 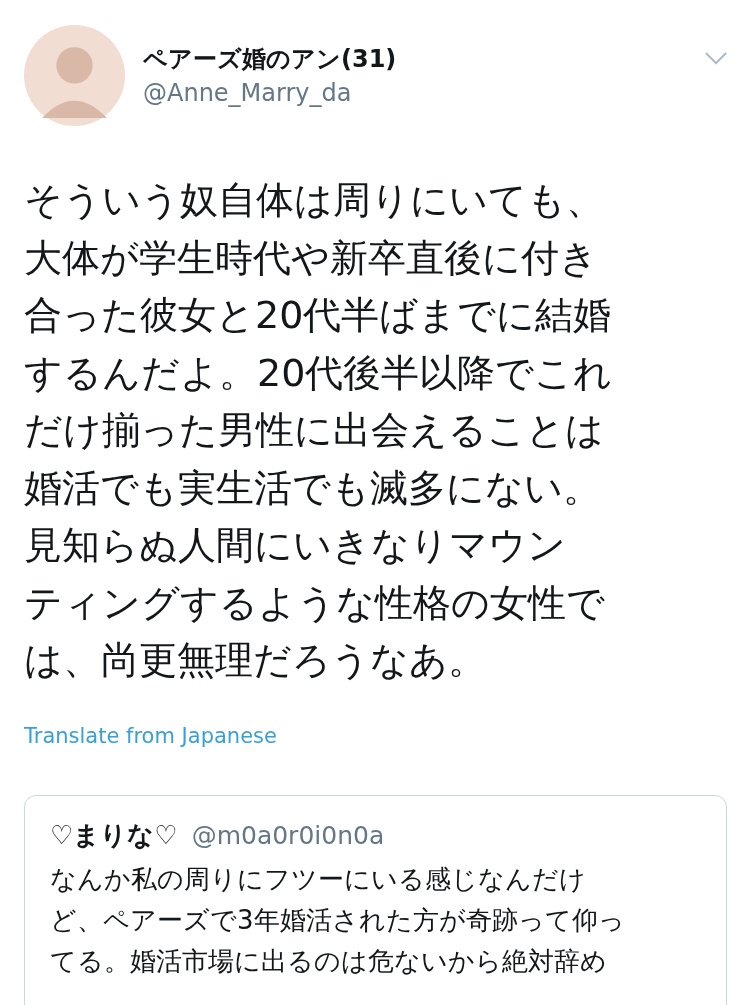 What do you see at coordinates (314, 430) in the screenshot?
I see `tweet-text-line: だけ揃った男性に出会えることは` at bounding box center [314, 430].